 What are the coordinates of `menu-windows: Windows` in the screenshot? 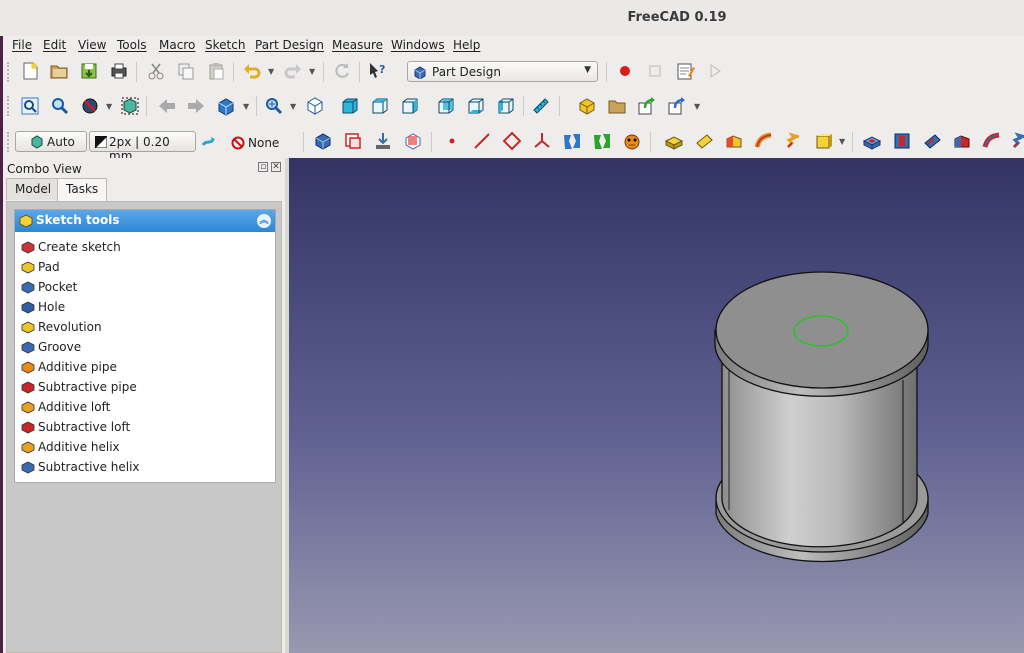 It's located at (418, 45).